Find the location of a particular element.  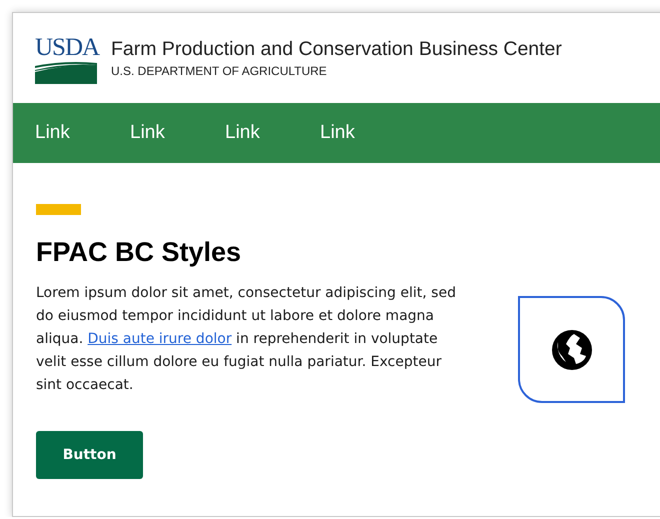

field-logo-icon is located at coordinates (66, 73).